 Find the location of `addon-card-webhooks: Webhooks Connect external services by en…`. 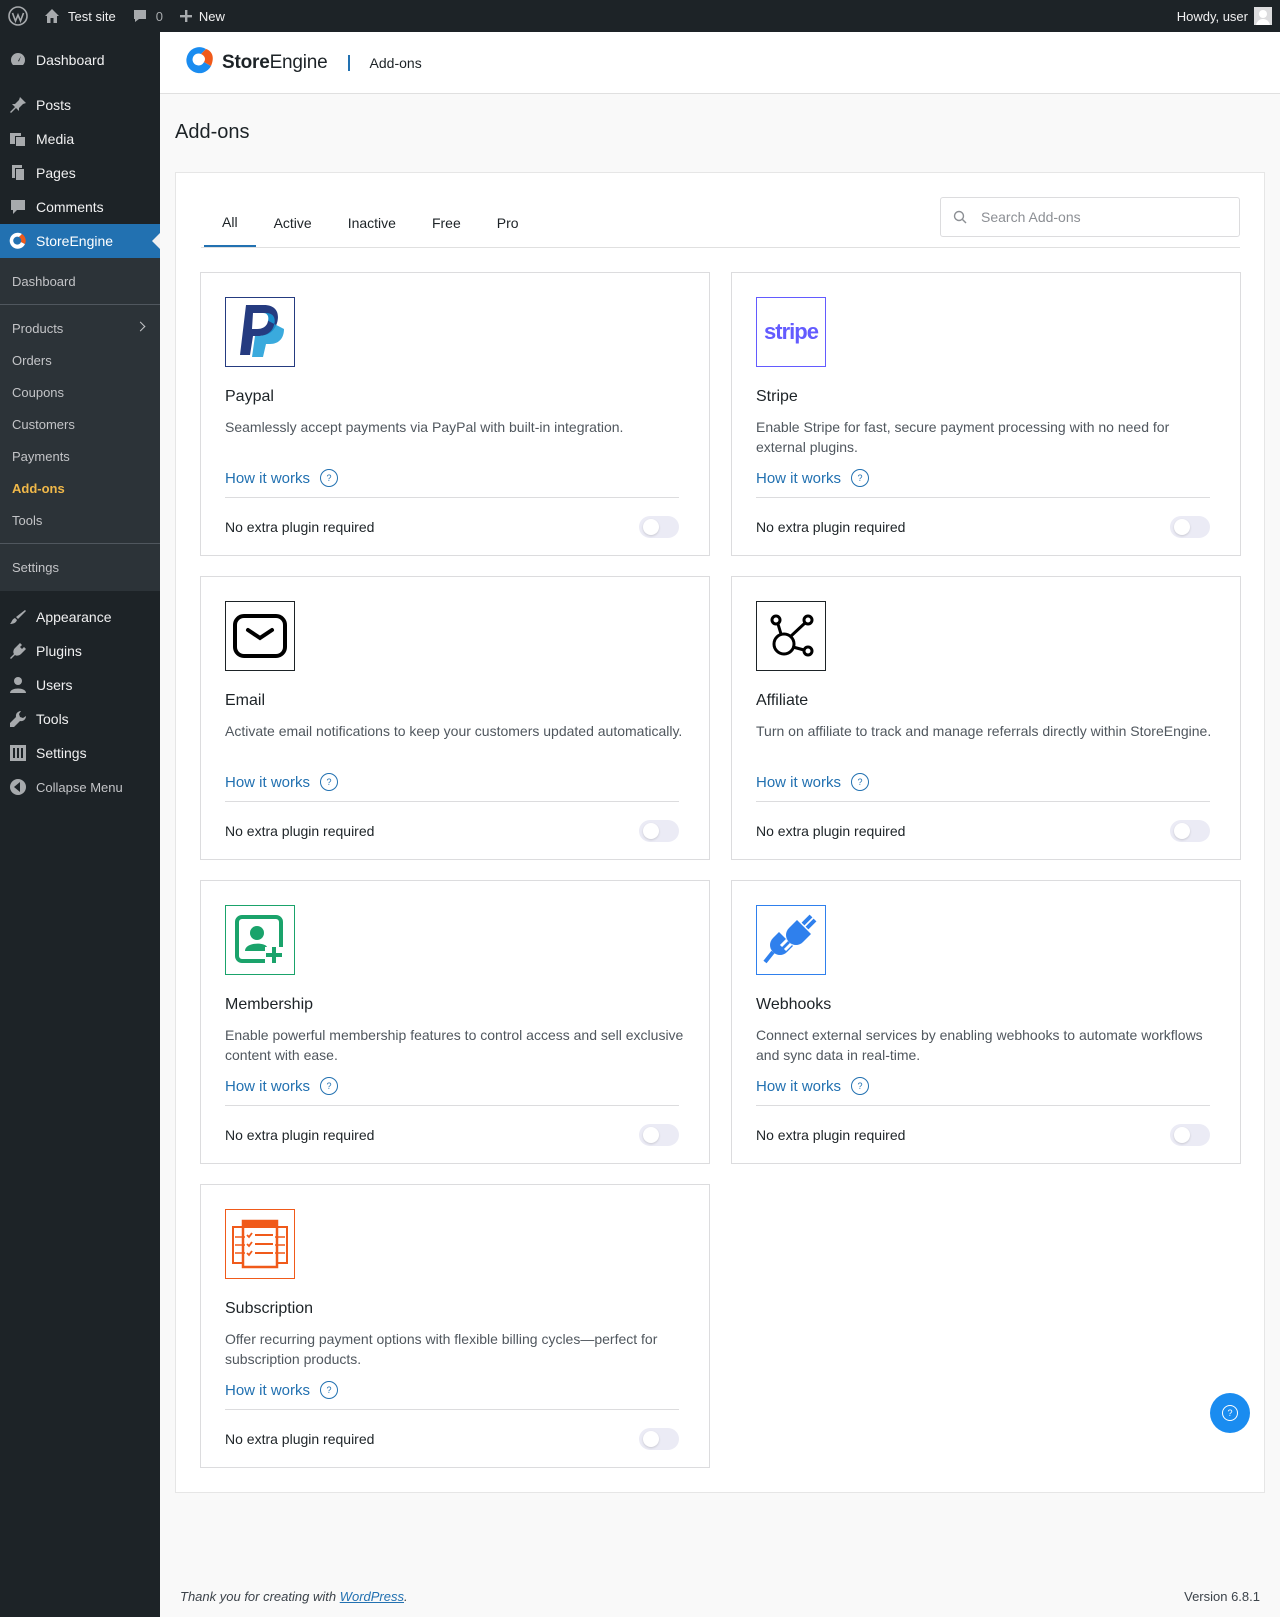

addon-card-webhooks: Webhooks Connect external services by en… is located at coordinates (986, 1022).